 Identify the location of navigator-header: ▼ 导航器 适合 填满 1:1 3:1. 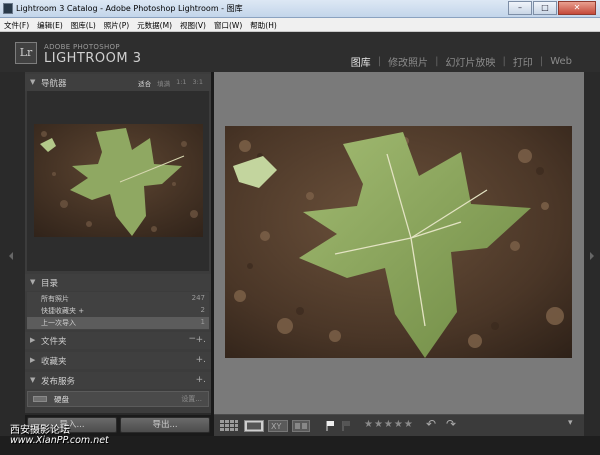
(118, 82).